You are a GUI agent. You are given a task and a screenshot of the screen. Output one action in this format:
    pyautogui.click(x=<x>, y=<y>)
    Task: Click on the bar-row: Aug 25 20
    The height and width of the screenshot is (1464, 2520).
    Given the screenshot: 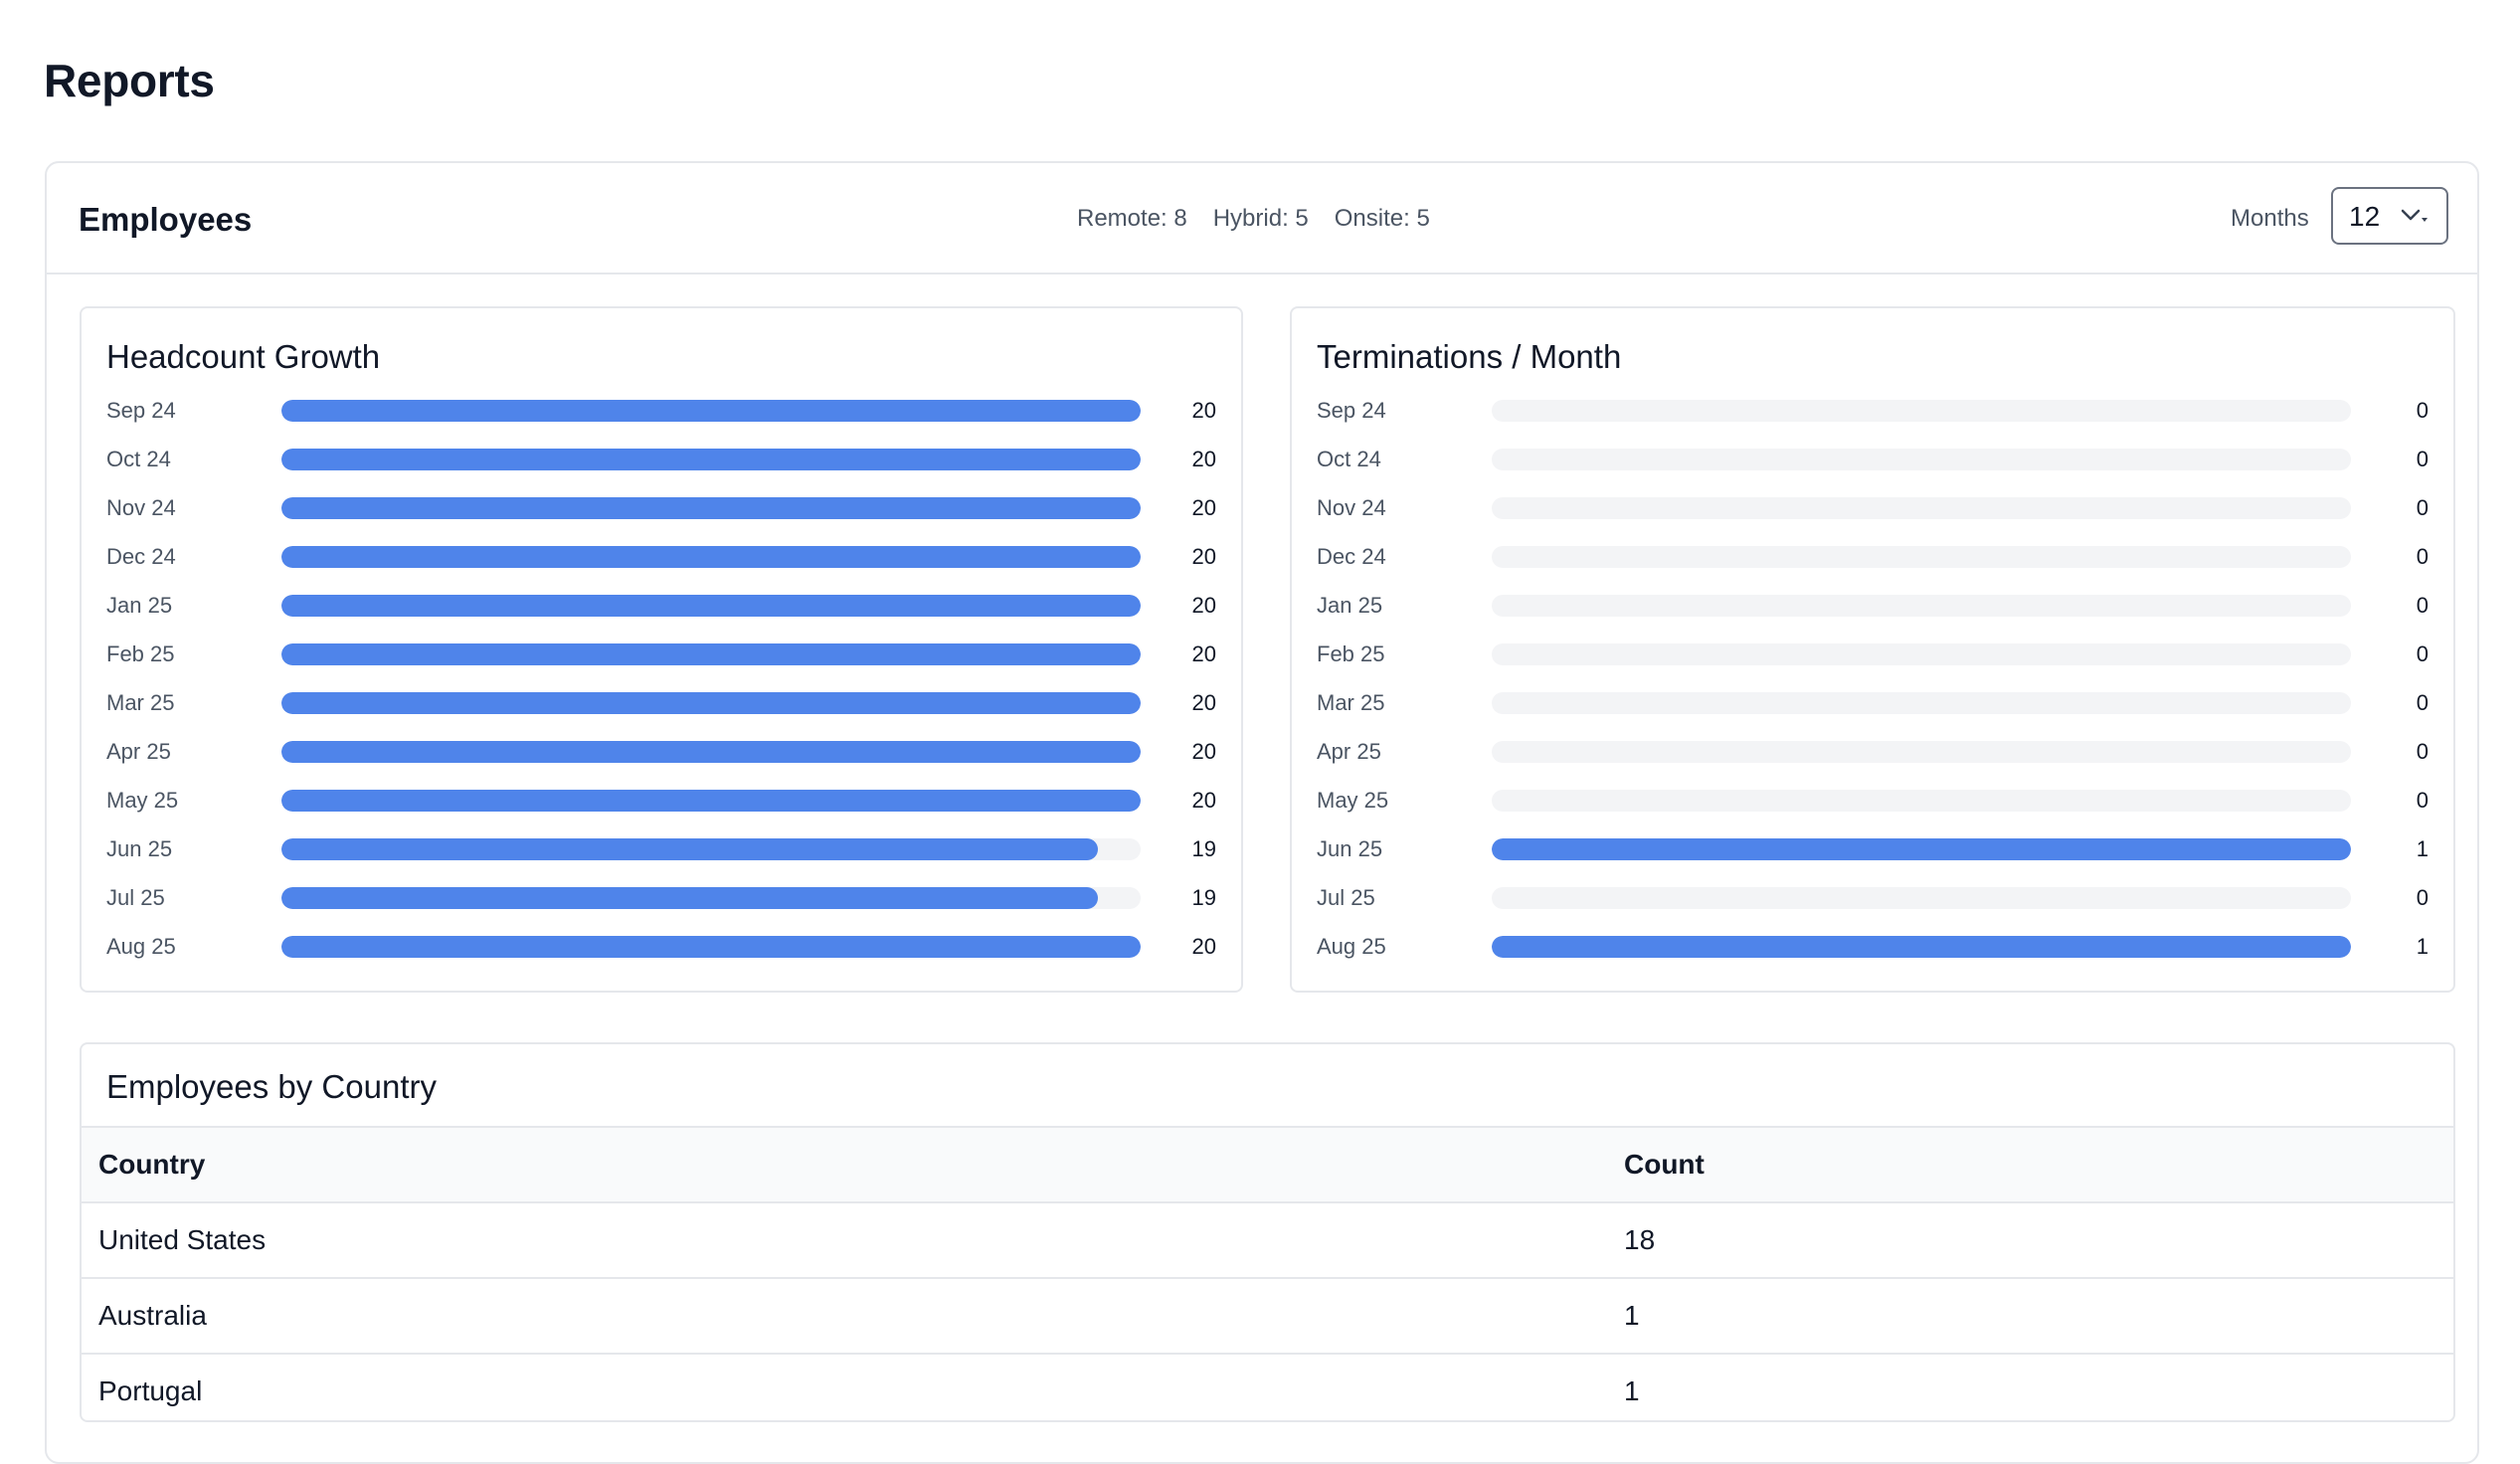 What is the action you would take?
    pyautogui.click(x=661, y=957)
    